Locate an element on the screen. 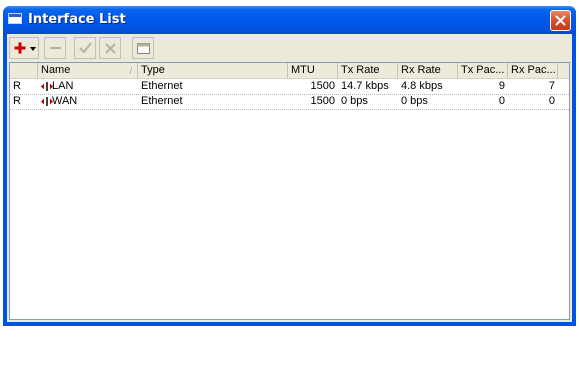  add-button is located at coordinates (24, 48).